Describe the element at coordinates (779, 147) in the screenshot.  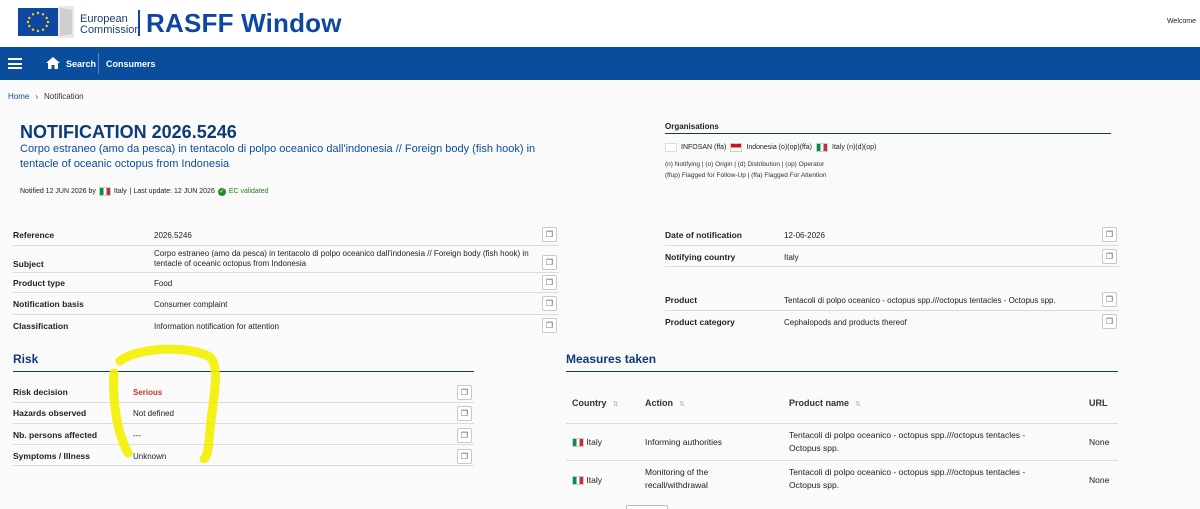
I see `org-indonesia: Indonesia (o)(op)(ffa)` at that location.